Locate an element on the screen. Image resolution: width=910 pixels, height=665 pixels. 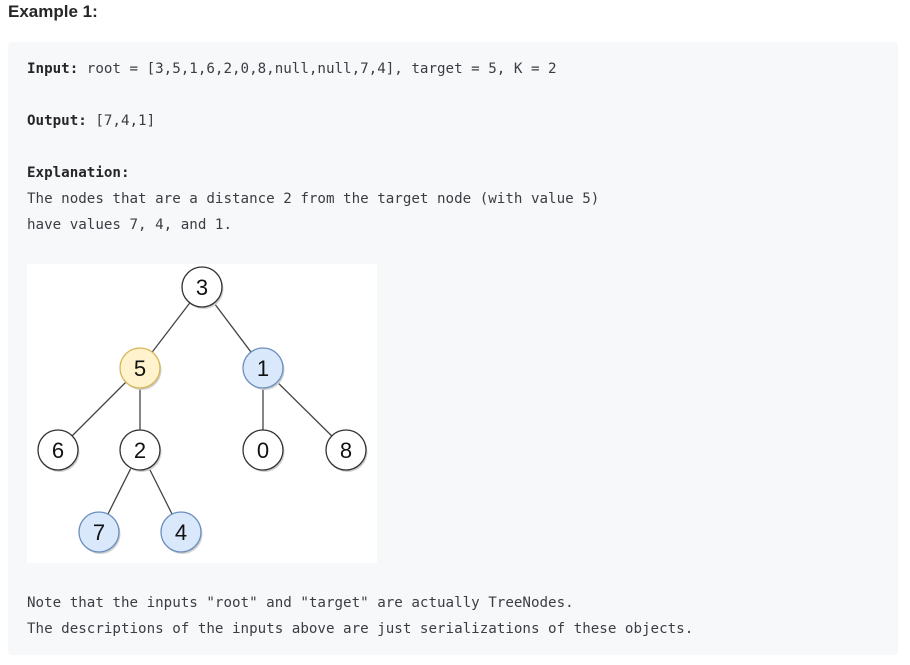
node-label: 2 is located at coordinates (140, 450).